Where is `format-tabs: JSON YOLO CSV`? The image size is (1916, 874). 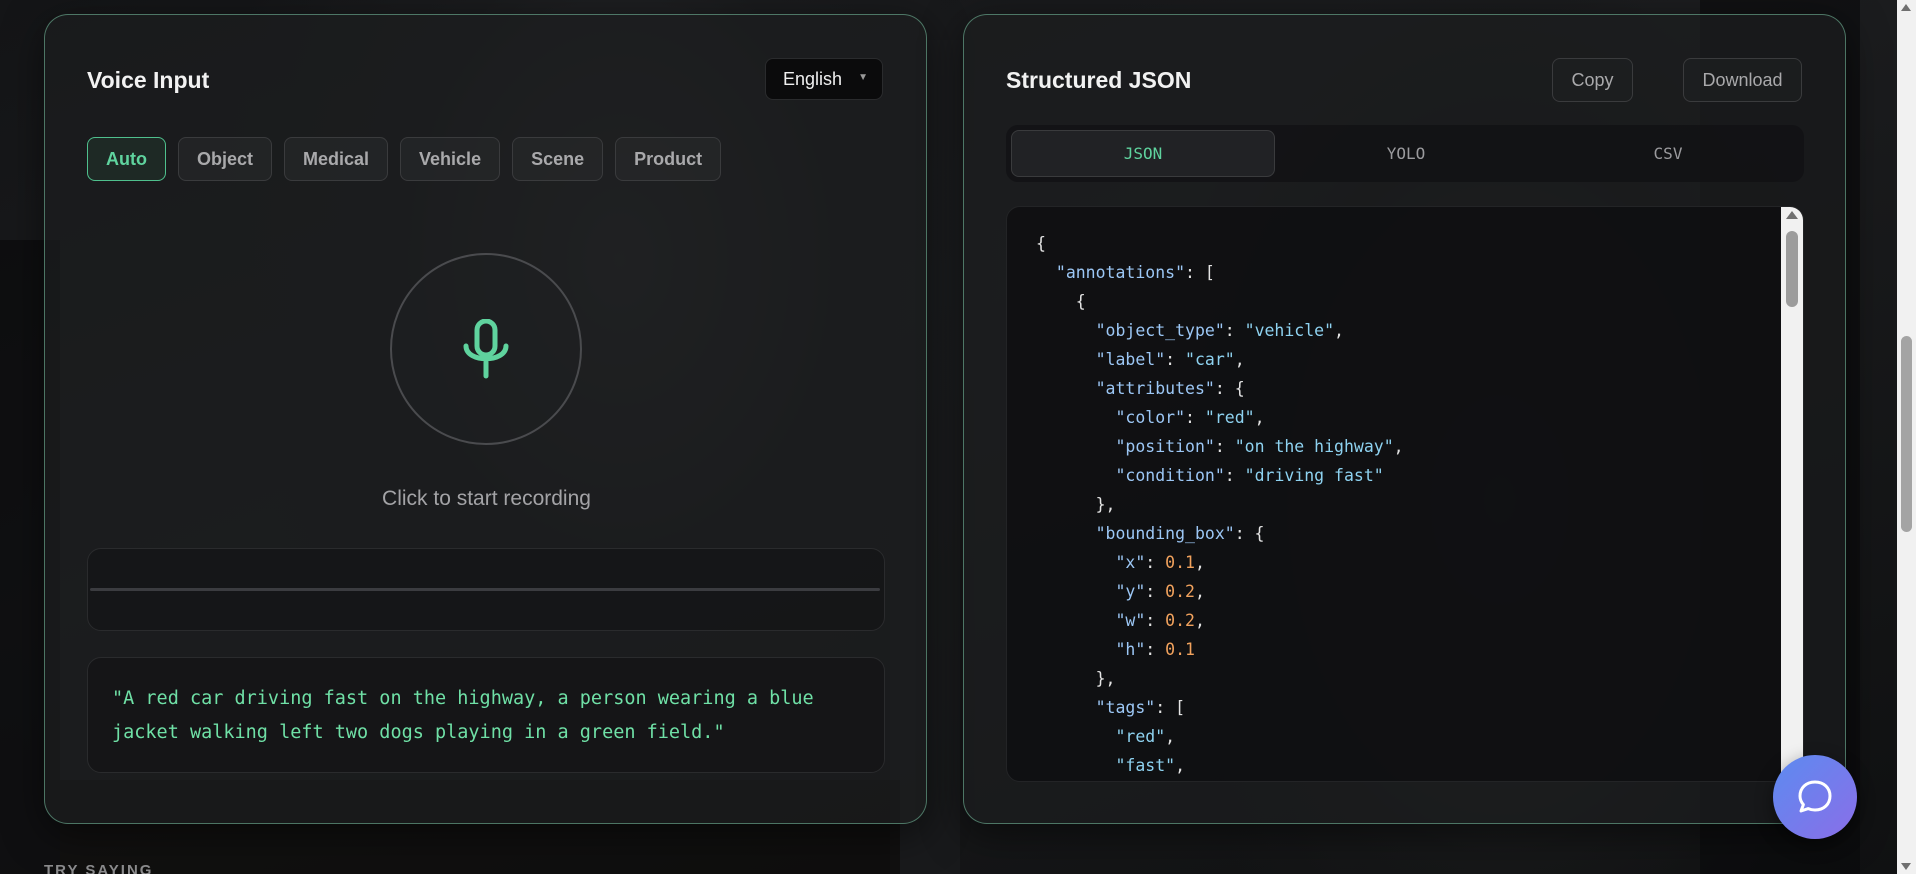
format-tabs: JSON YOLO CSV is located at coordinates (1405, 153).